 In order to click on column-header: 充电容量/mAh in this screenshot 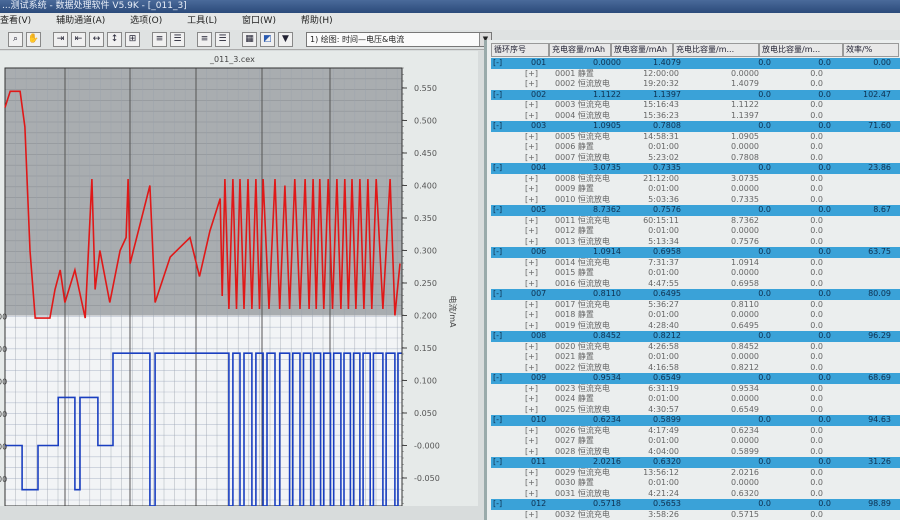, I will do `click(580, 50)`.